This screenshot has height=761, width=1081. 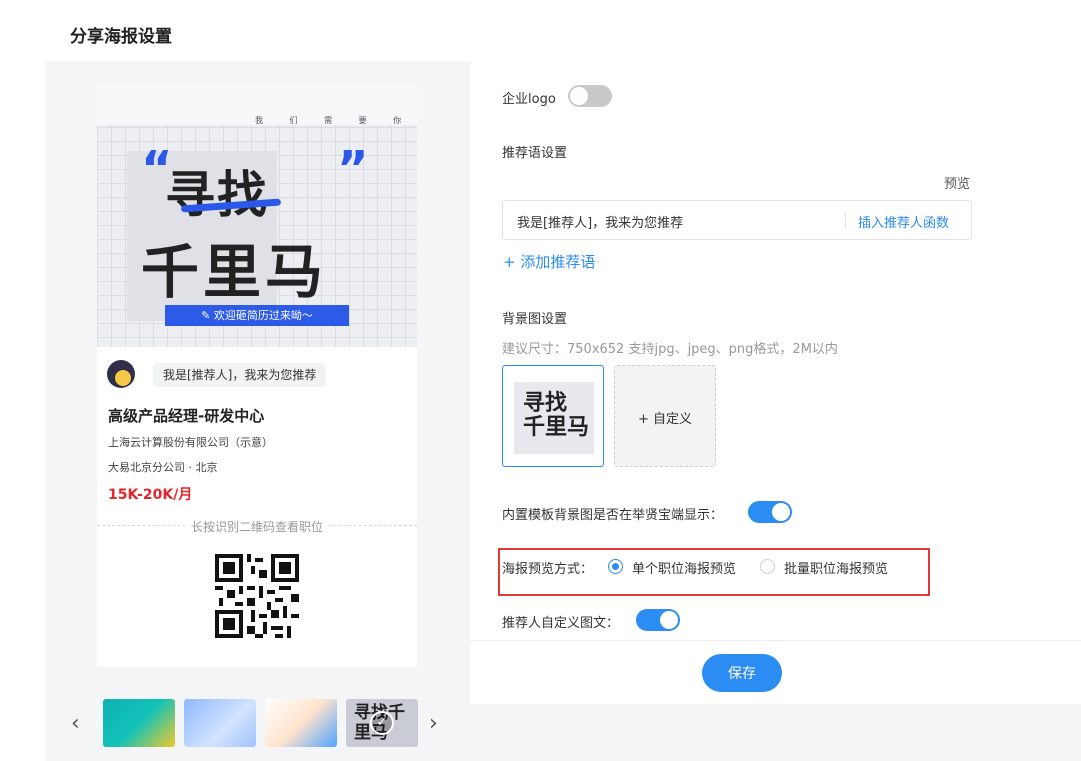 What do you see at coordinates (353, 169) in the screenshot?
I see `poster-quote-close: ”` at bounding box center [353, 169].